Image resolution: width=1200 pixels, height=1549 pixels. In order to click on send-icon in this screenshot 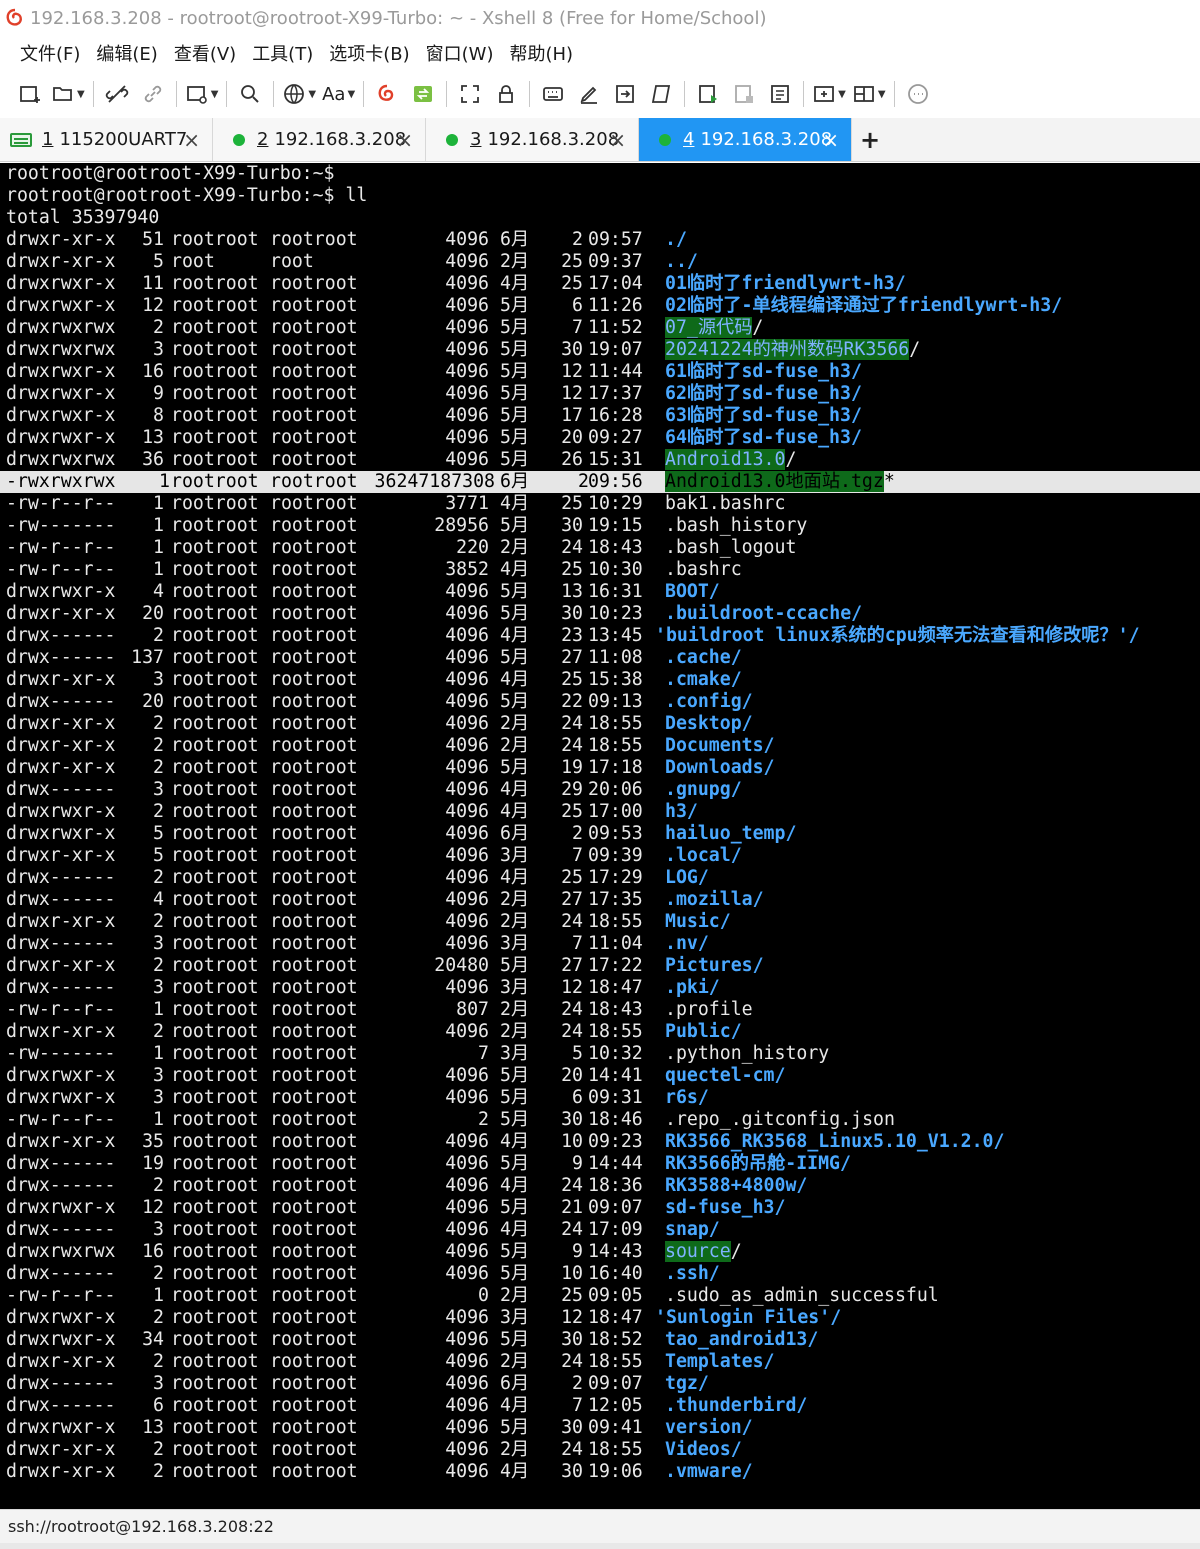, I will do `click(625, 94)`.